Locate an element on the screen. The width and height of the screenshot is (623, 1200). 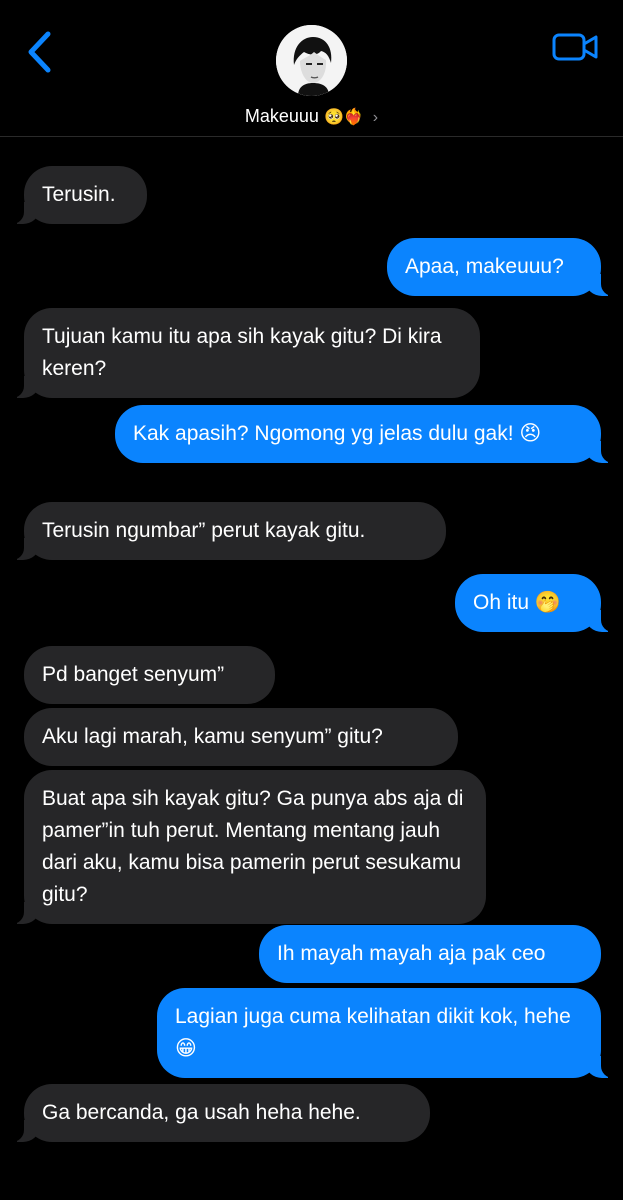
chevron-left-icon is located at coordinates (39, 52).